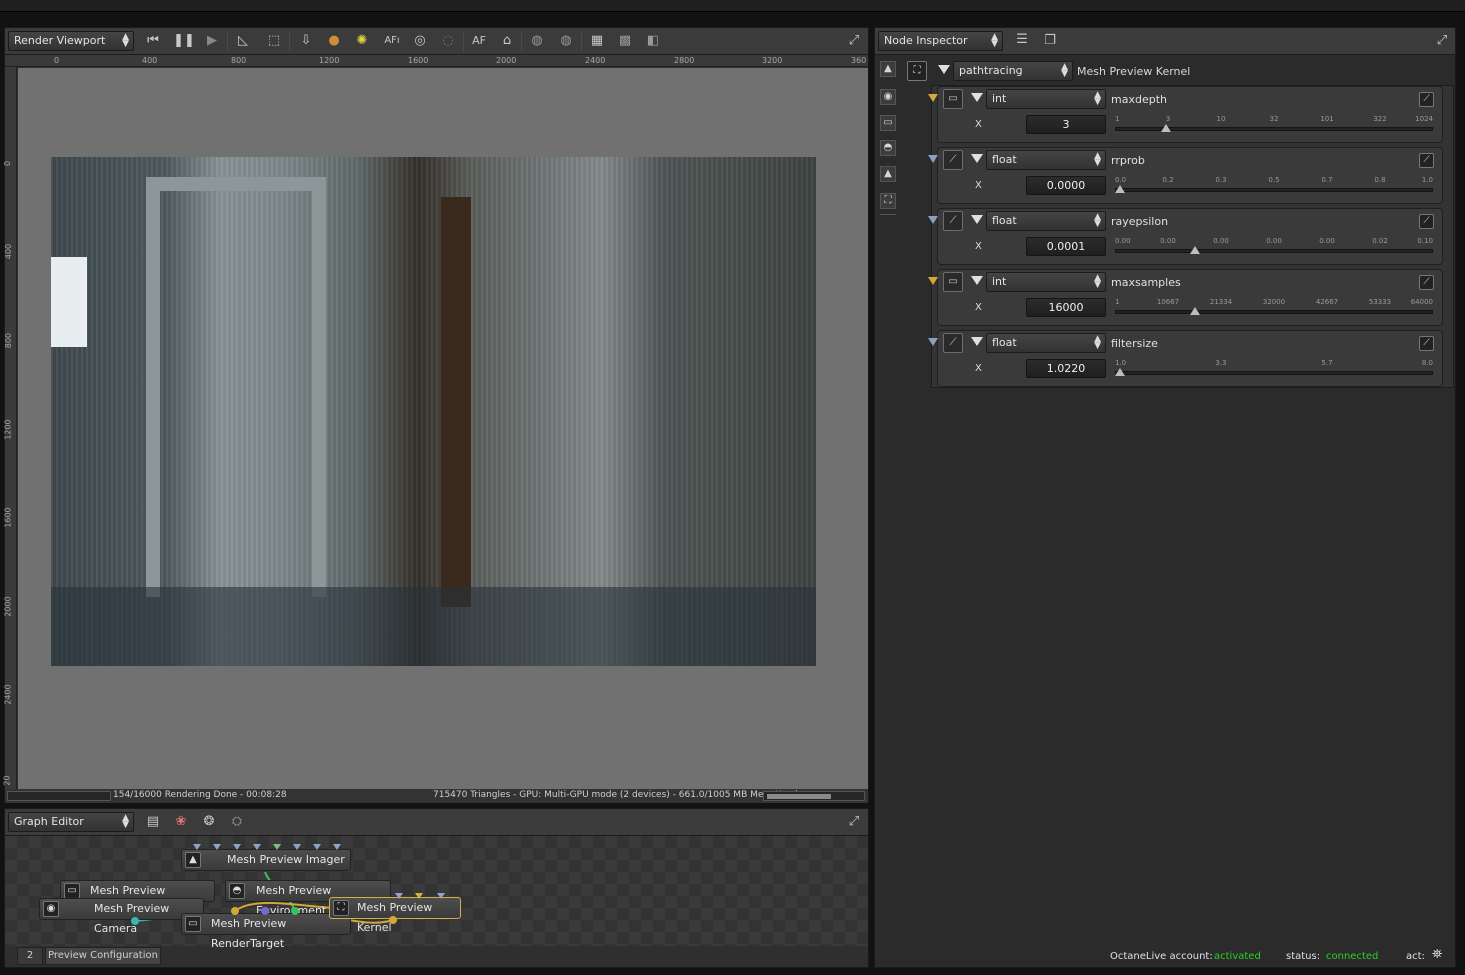 The image size is (1465, 975). I want to click on param-value-field: 3, so click(1066, 124).